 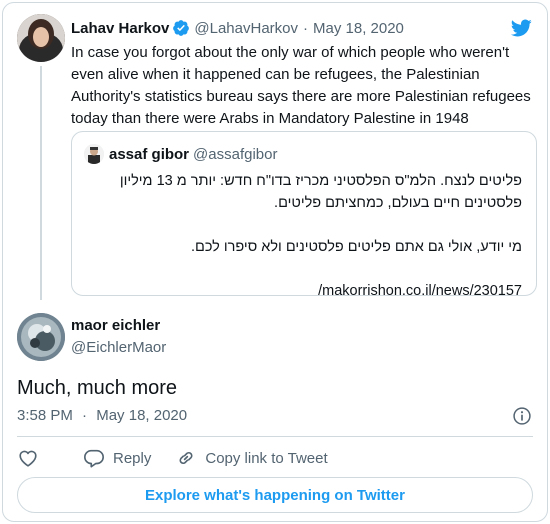 I want to click on copy-link-button: Copy link to Tweet, so click(x=251, y=458).